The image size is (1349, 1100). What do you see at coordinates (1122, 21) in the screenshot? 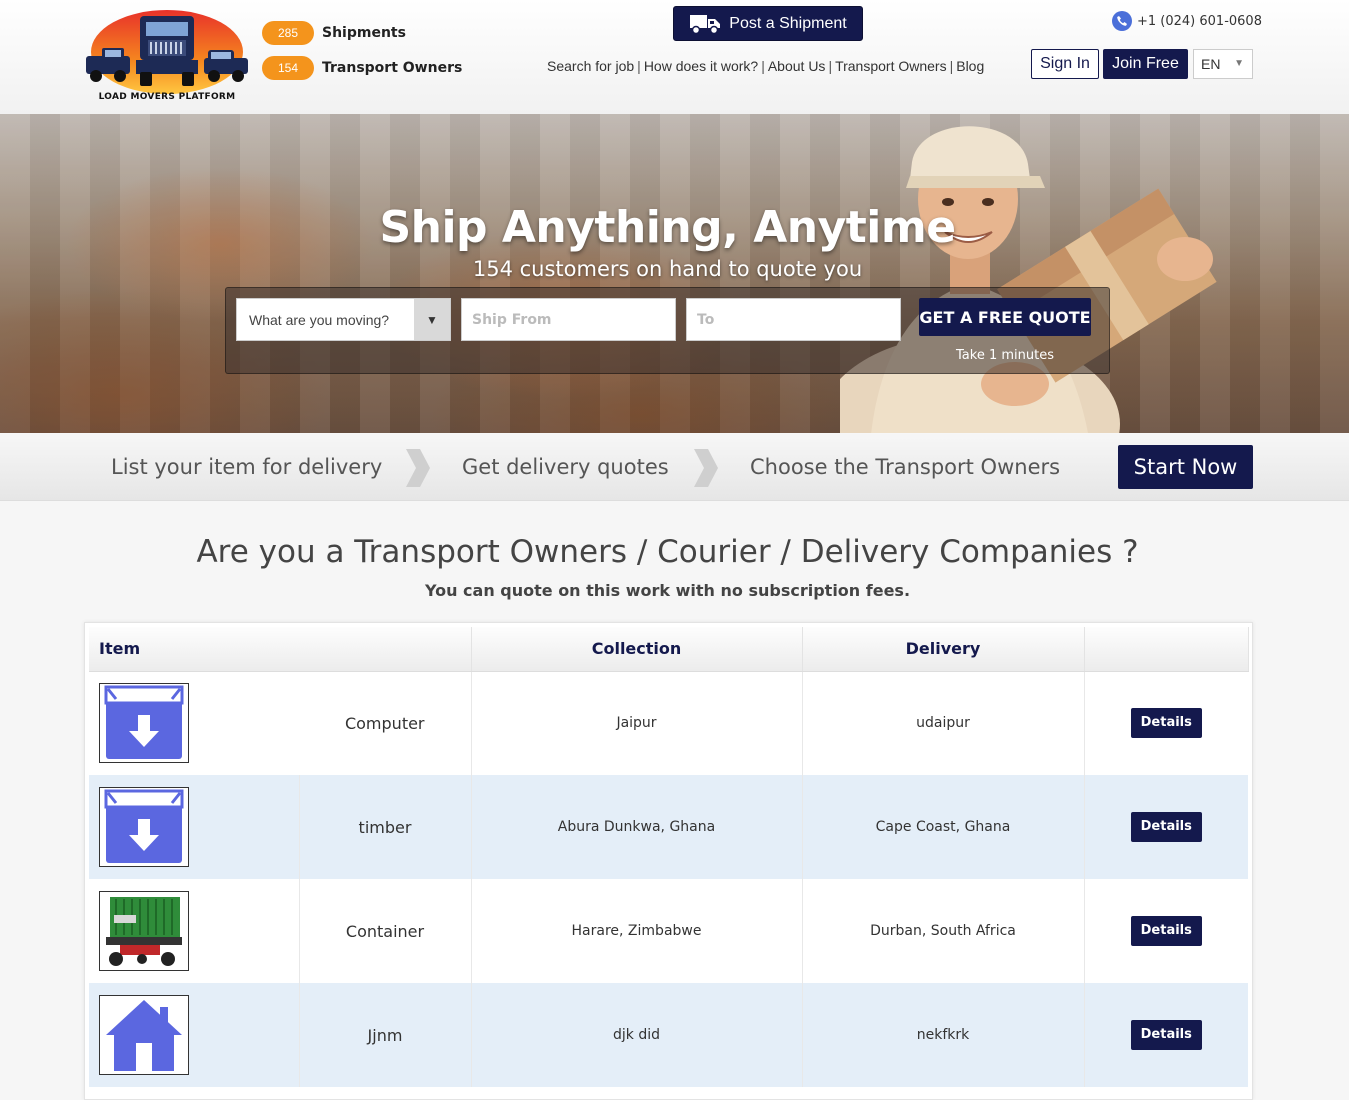
I see `phone-icon` at bounding box center [1122, 21].